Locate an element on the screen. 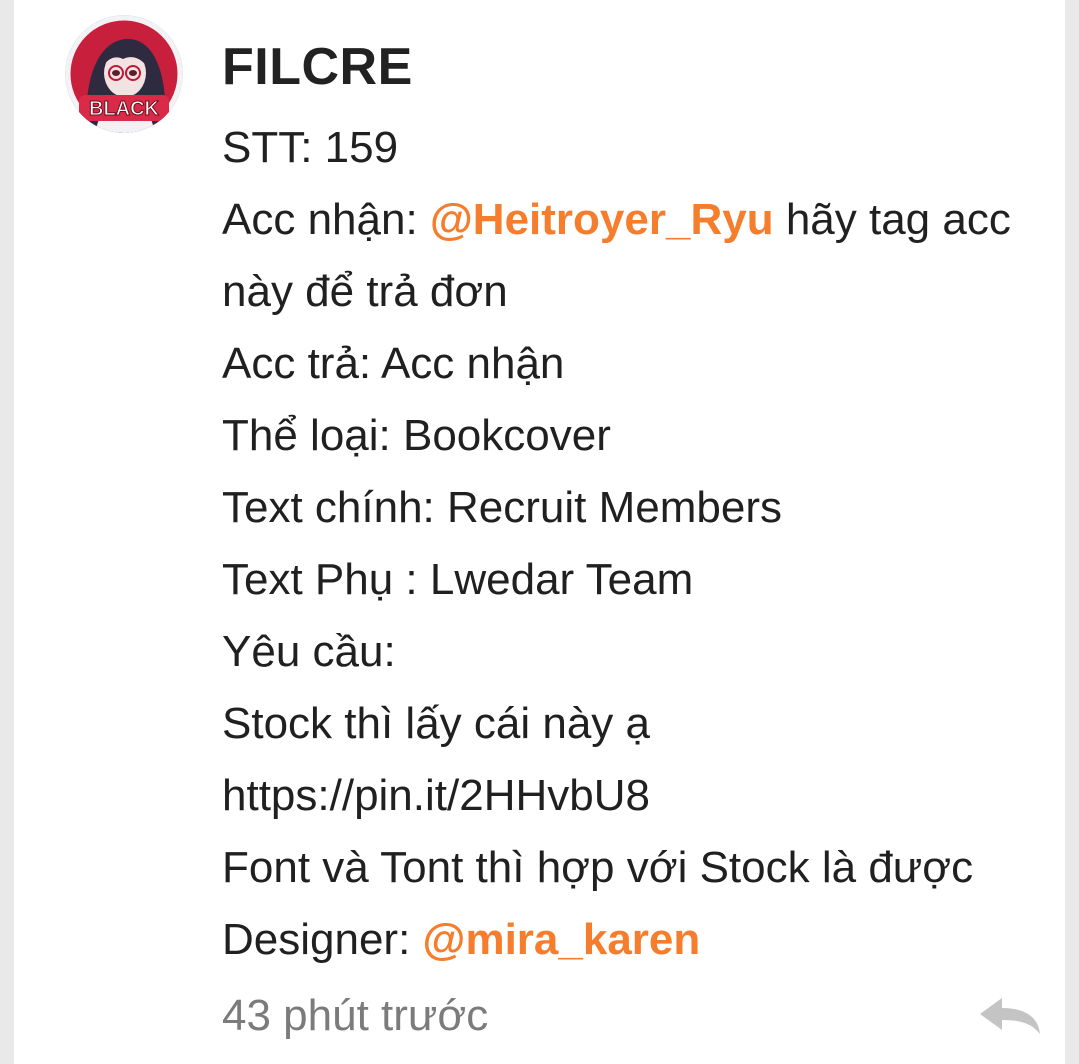 The height and width of the screenshot is (1064, 1079). comment-author: FILCRE is located at coordinates (317, 67).